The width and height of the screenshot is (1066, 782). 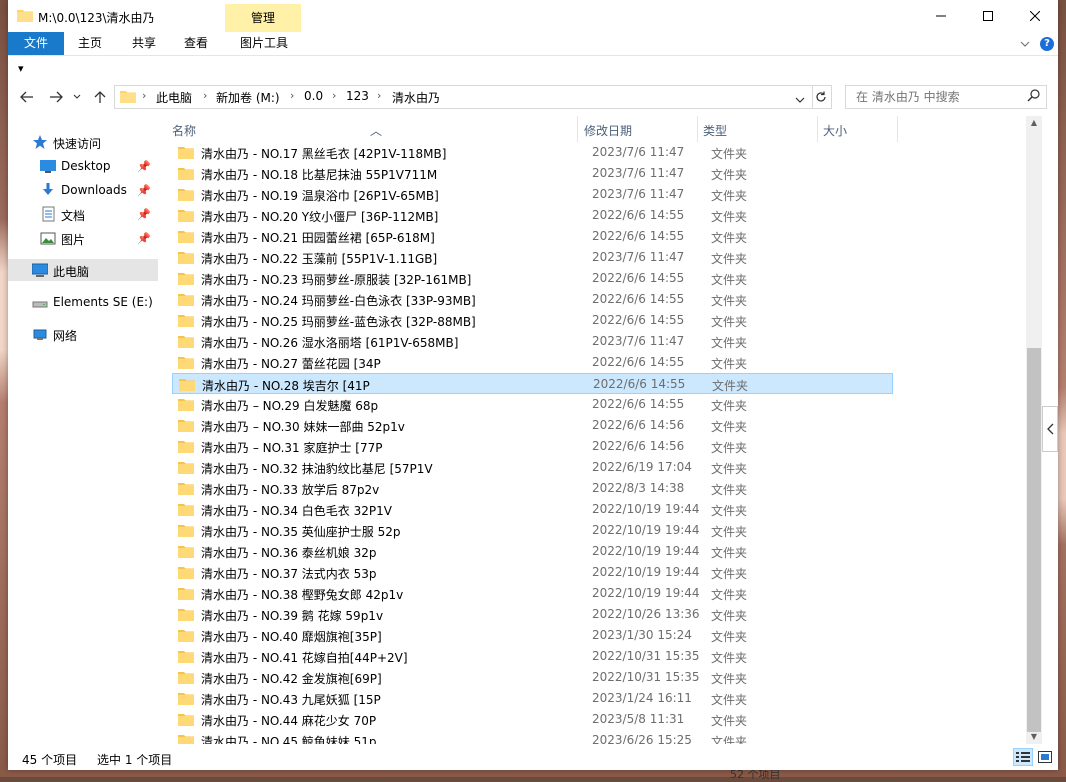 I want to click on search-box, so click(x=946, y=97).